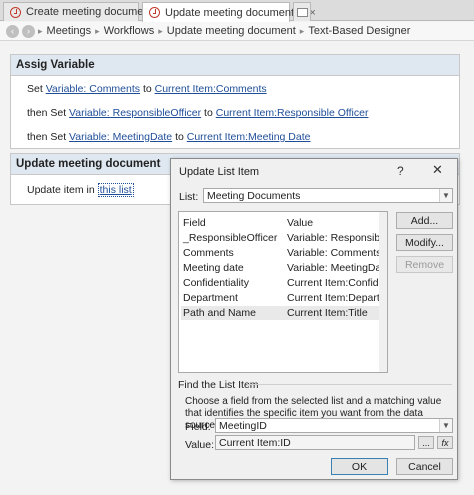 The image size is (474, 495). I want to click on field-cell: Department, so click(210, 298).